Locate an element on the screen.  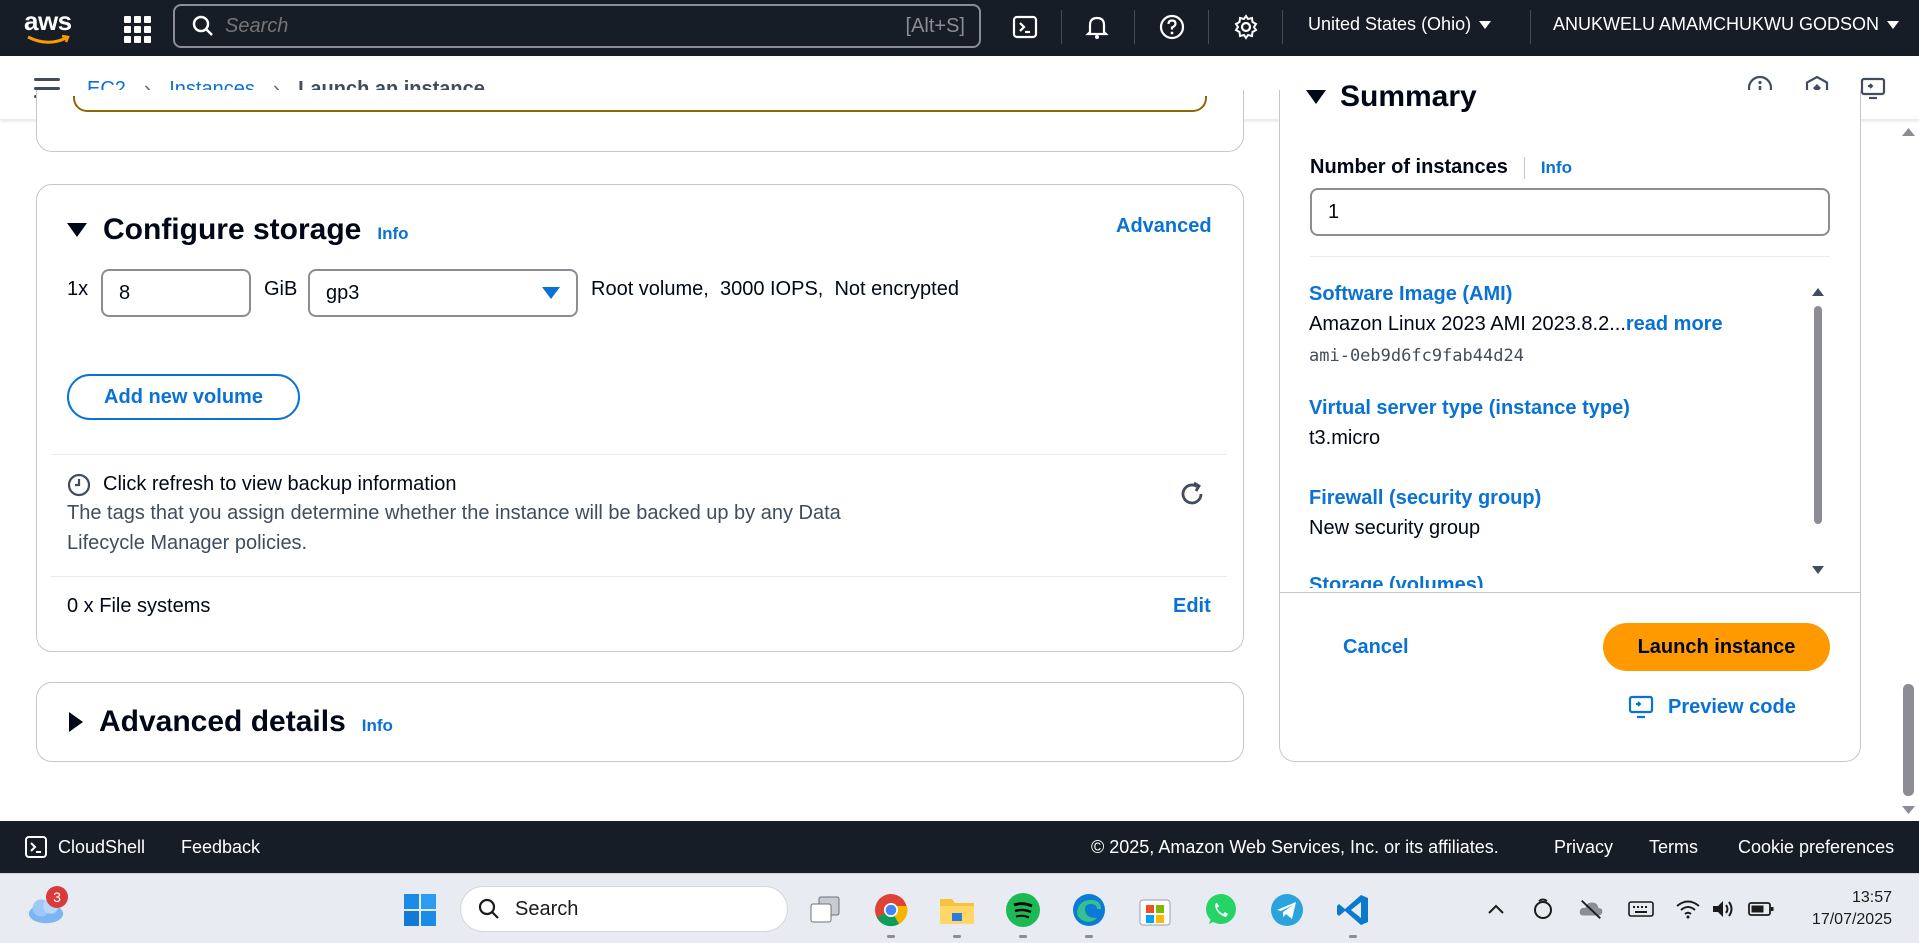
read-more-link-abs: read more is located at coordinates (1674, 324).